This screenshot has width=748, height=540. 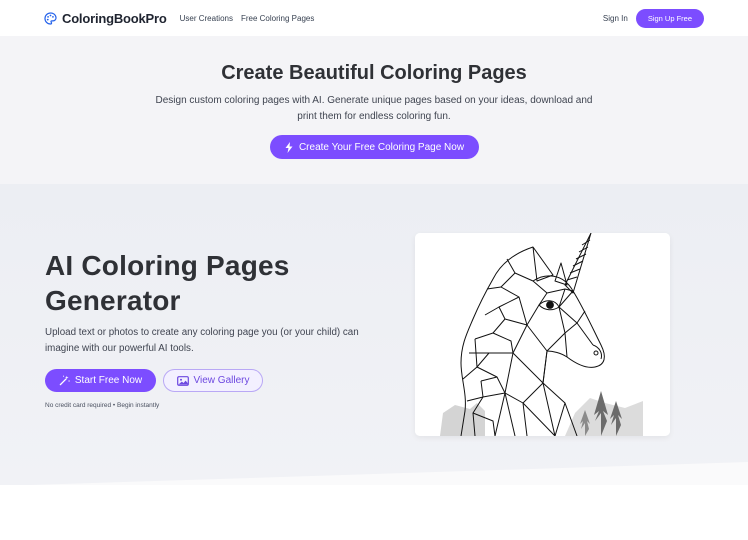 What do you see at coordinates (374, 474) in the screenshot?
I see `section-divider` at bounding box center [374, 474].